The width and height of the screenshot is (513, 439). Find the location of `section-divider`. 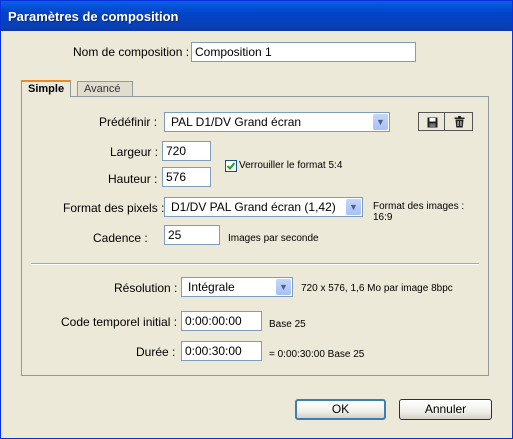

section-divider is located at coordinates (255, 264).